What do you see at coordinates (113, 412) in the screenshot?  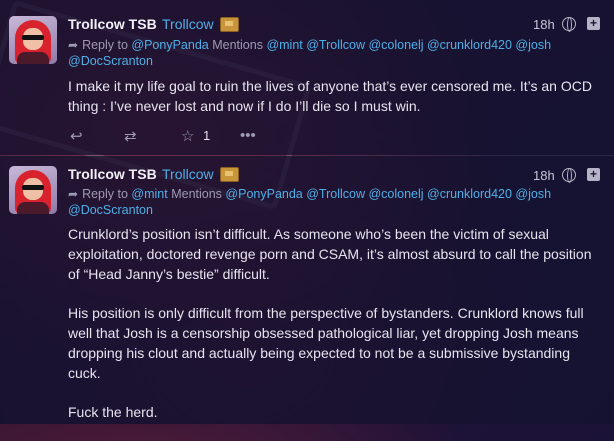 I see `post-paragraph: Fuck the herd.` at bounding box center [113, 412].